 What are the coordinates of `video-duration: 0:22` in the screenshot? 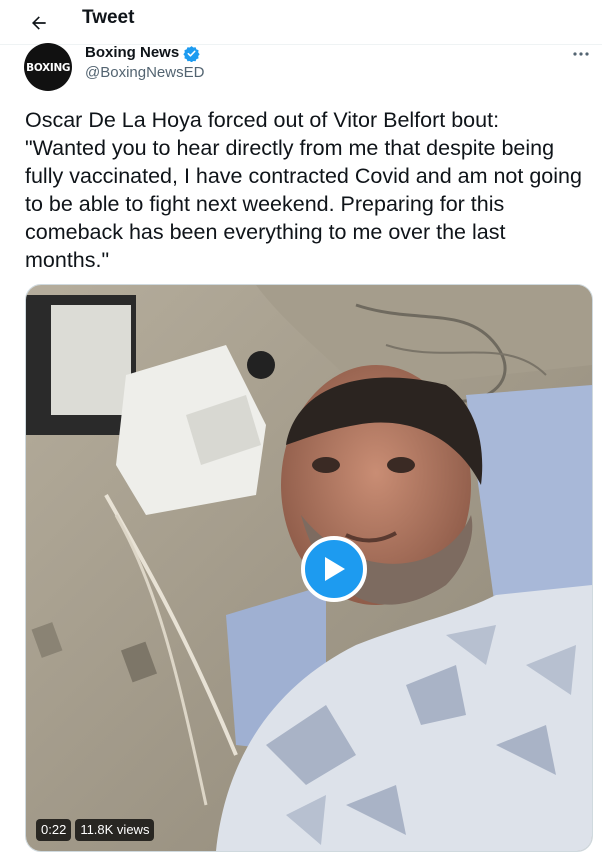 It's located at (54, 830).